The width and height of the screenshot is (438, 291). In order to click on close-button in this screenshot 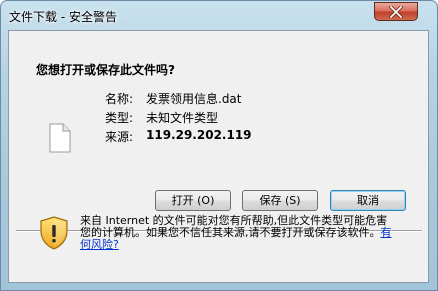, I will do `click(396, 11)`.